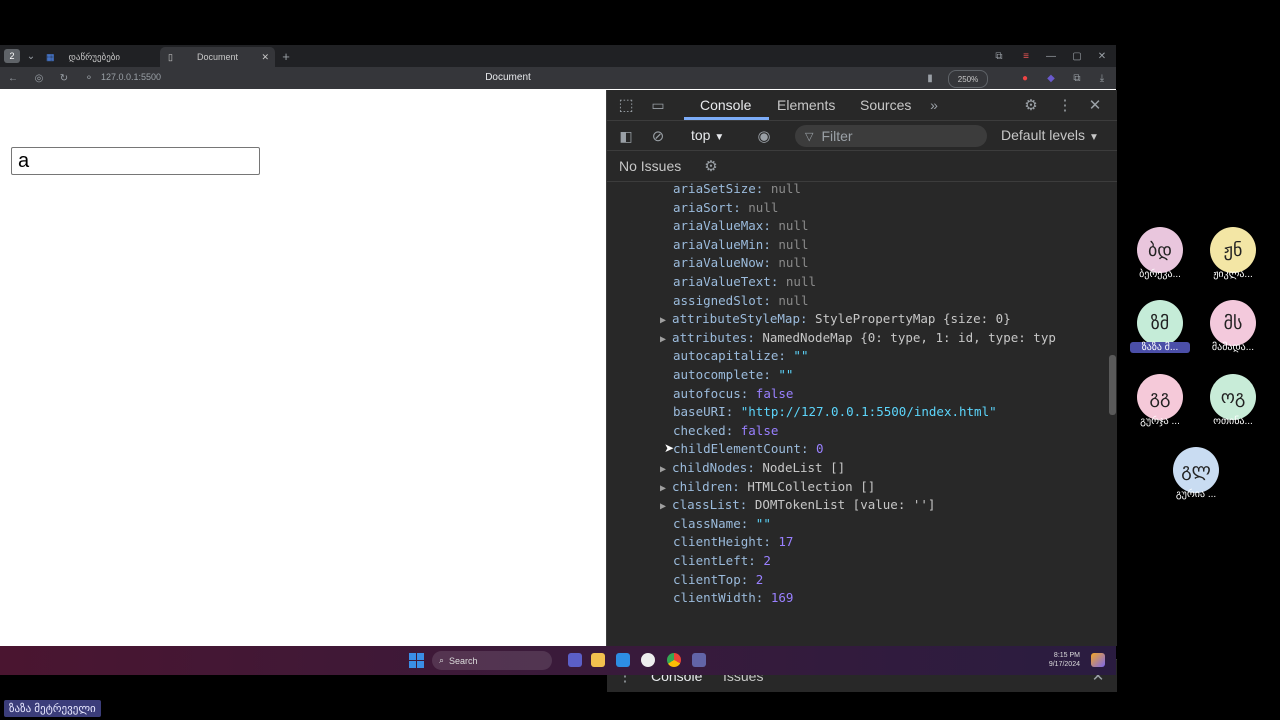  Describe the element at coordinates (64, 78) in the screenshot. I see `reload-icon: ↻` at that location.